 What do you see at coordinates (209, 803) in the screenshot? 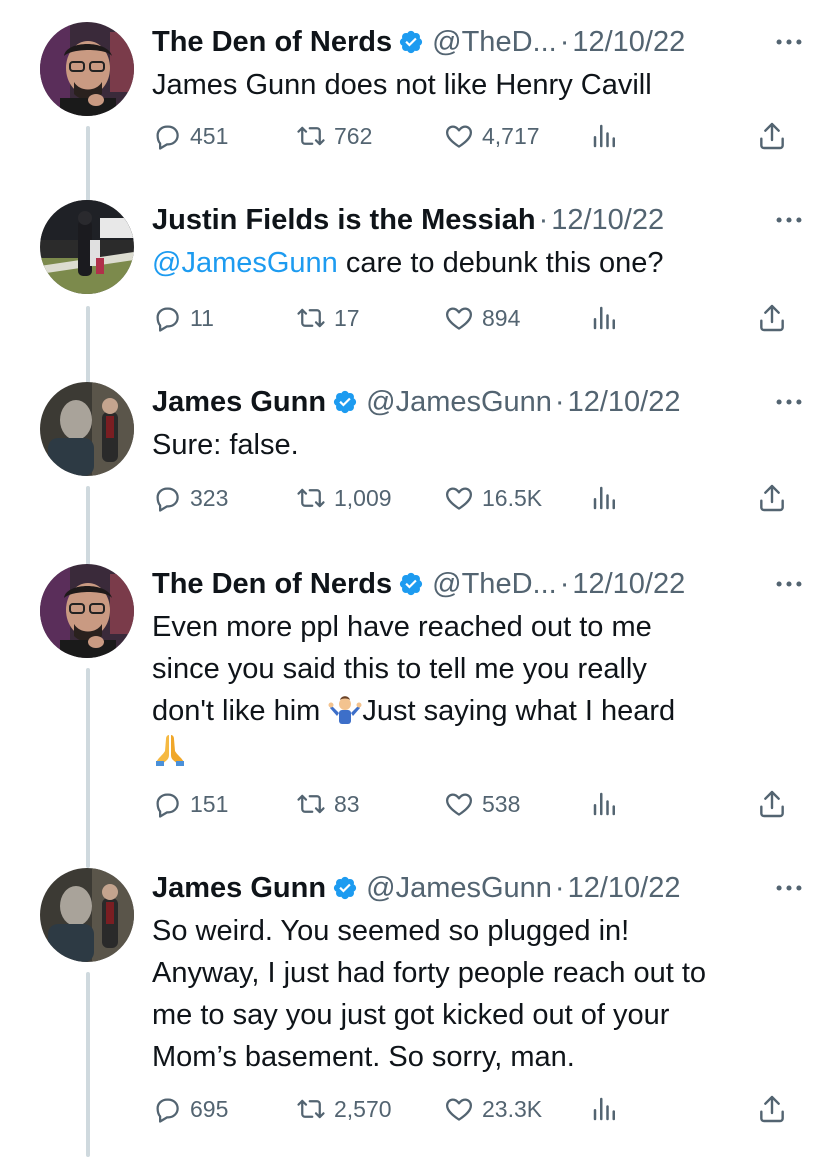
I see `reply-count: 151` at bounding box center [209, 803].